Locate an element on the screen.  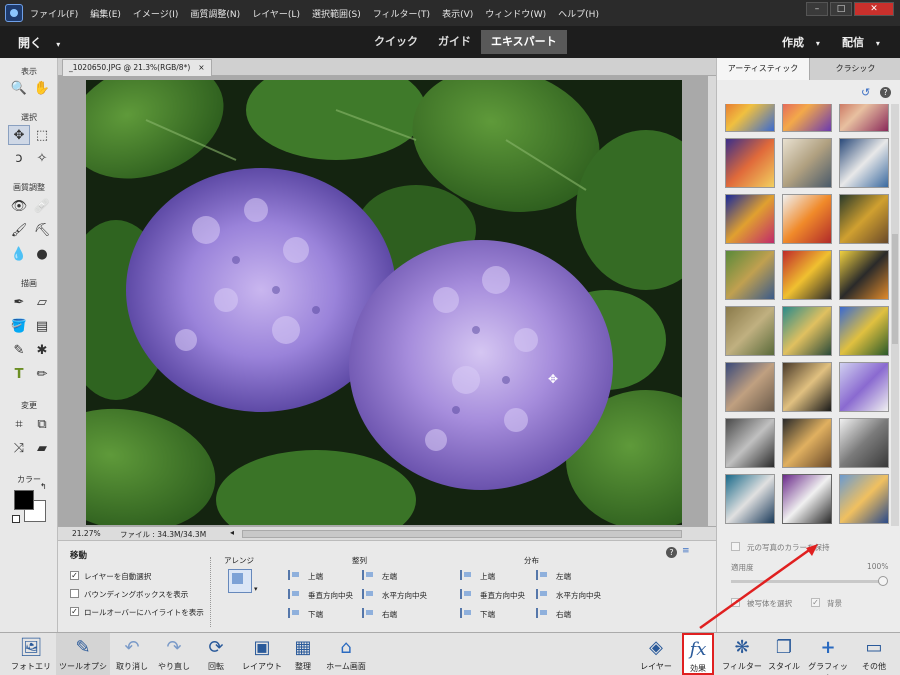
layers-button: ◈ レイヤー is located at coordinates (656, 654).